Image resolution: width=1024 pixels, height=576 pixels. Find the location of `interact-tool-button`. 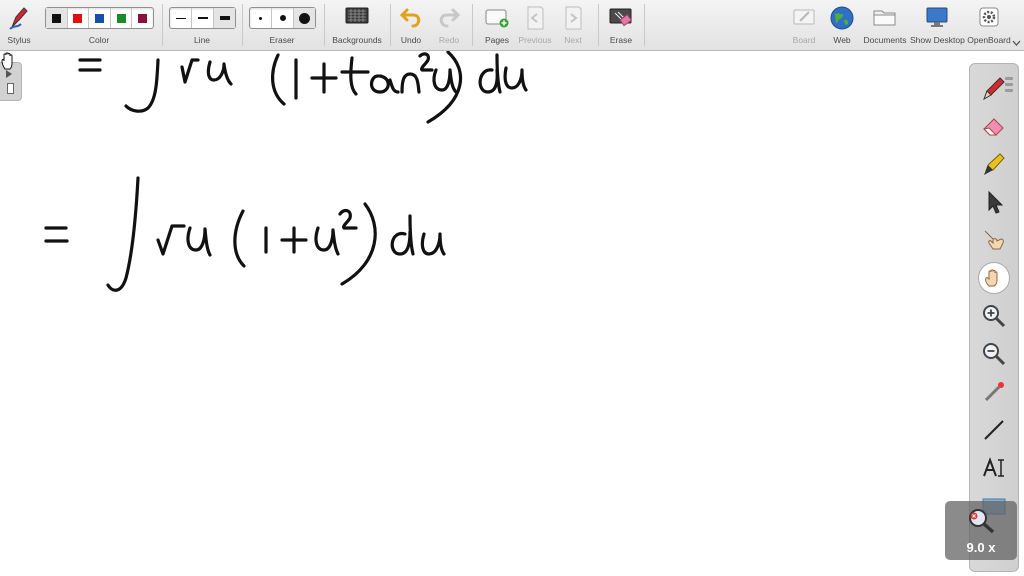

interact-tool-button is located at coordinates (994, 240).